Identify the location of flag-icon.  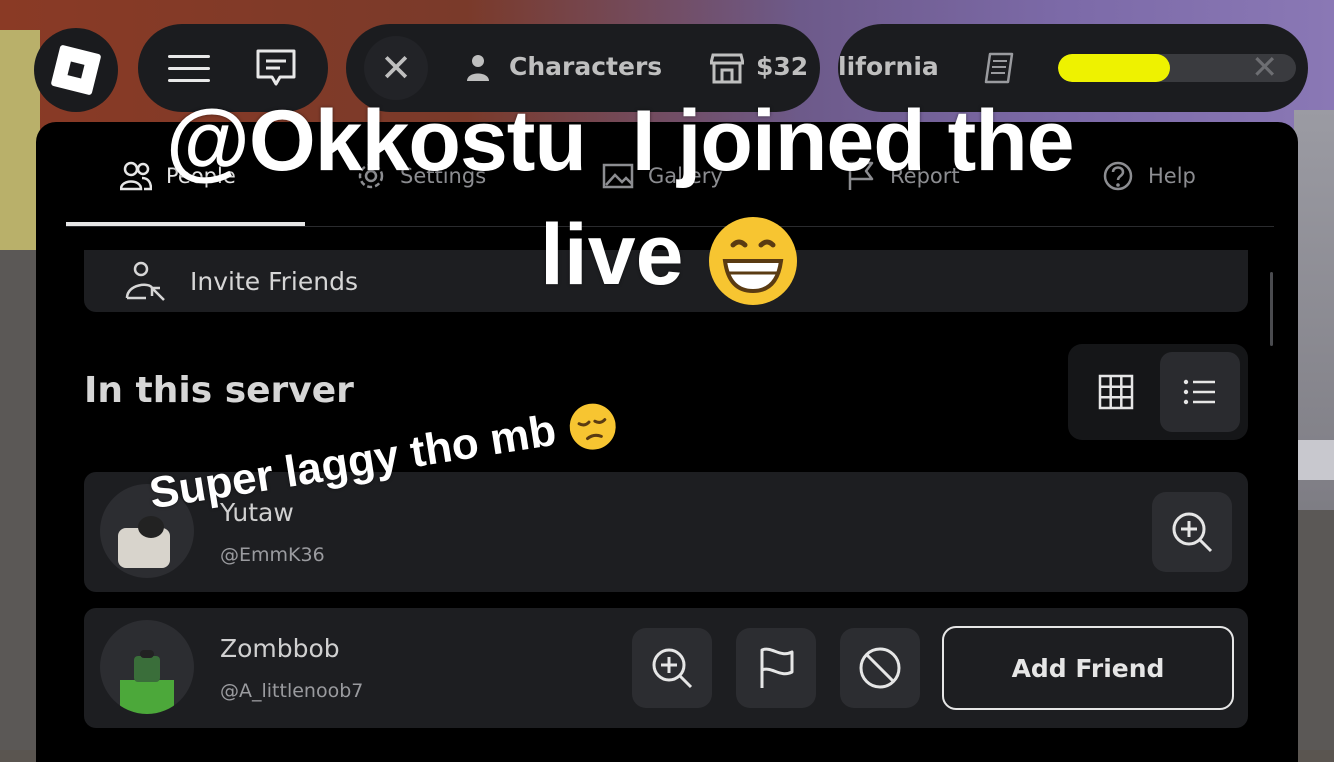
(777, 667).